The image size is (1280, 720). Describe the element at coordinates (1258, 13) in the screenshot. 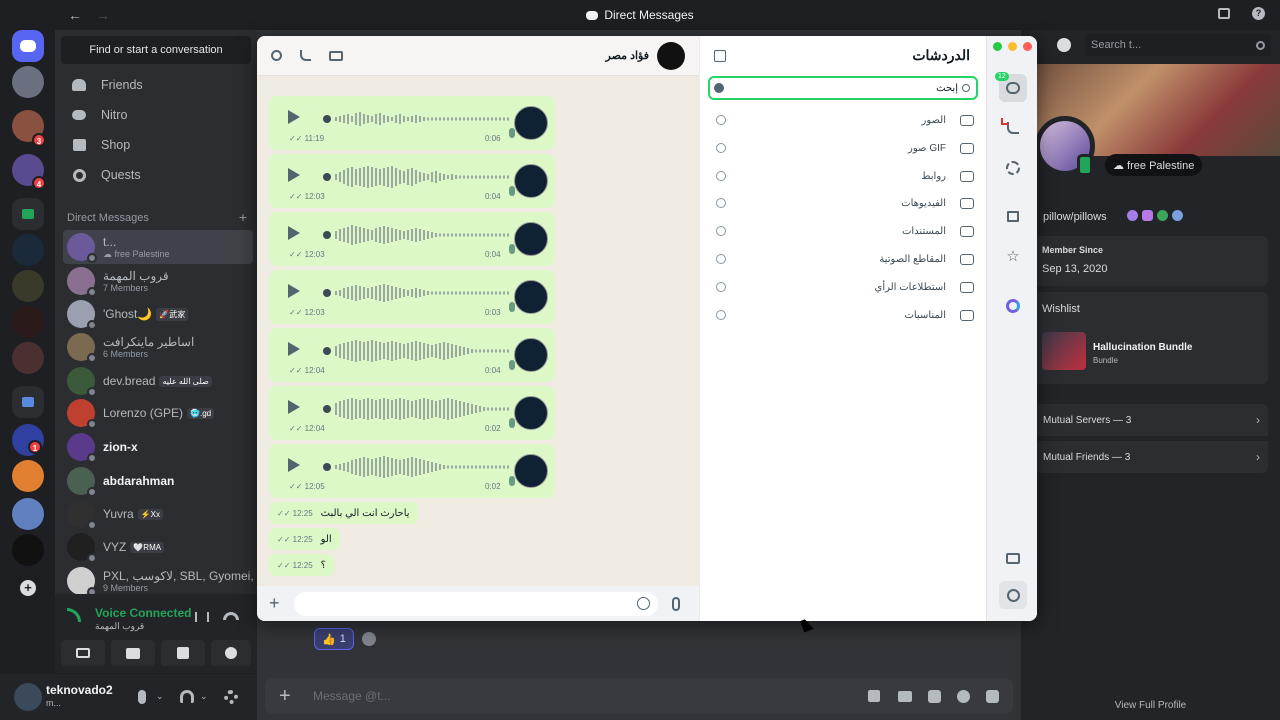

I see `help-icon: ?` at that location.